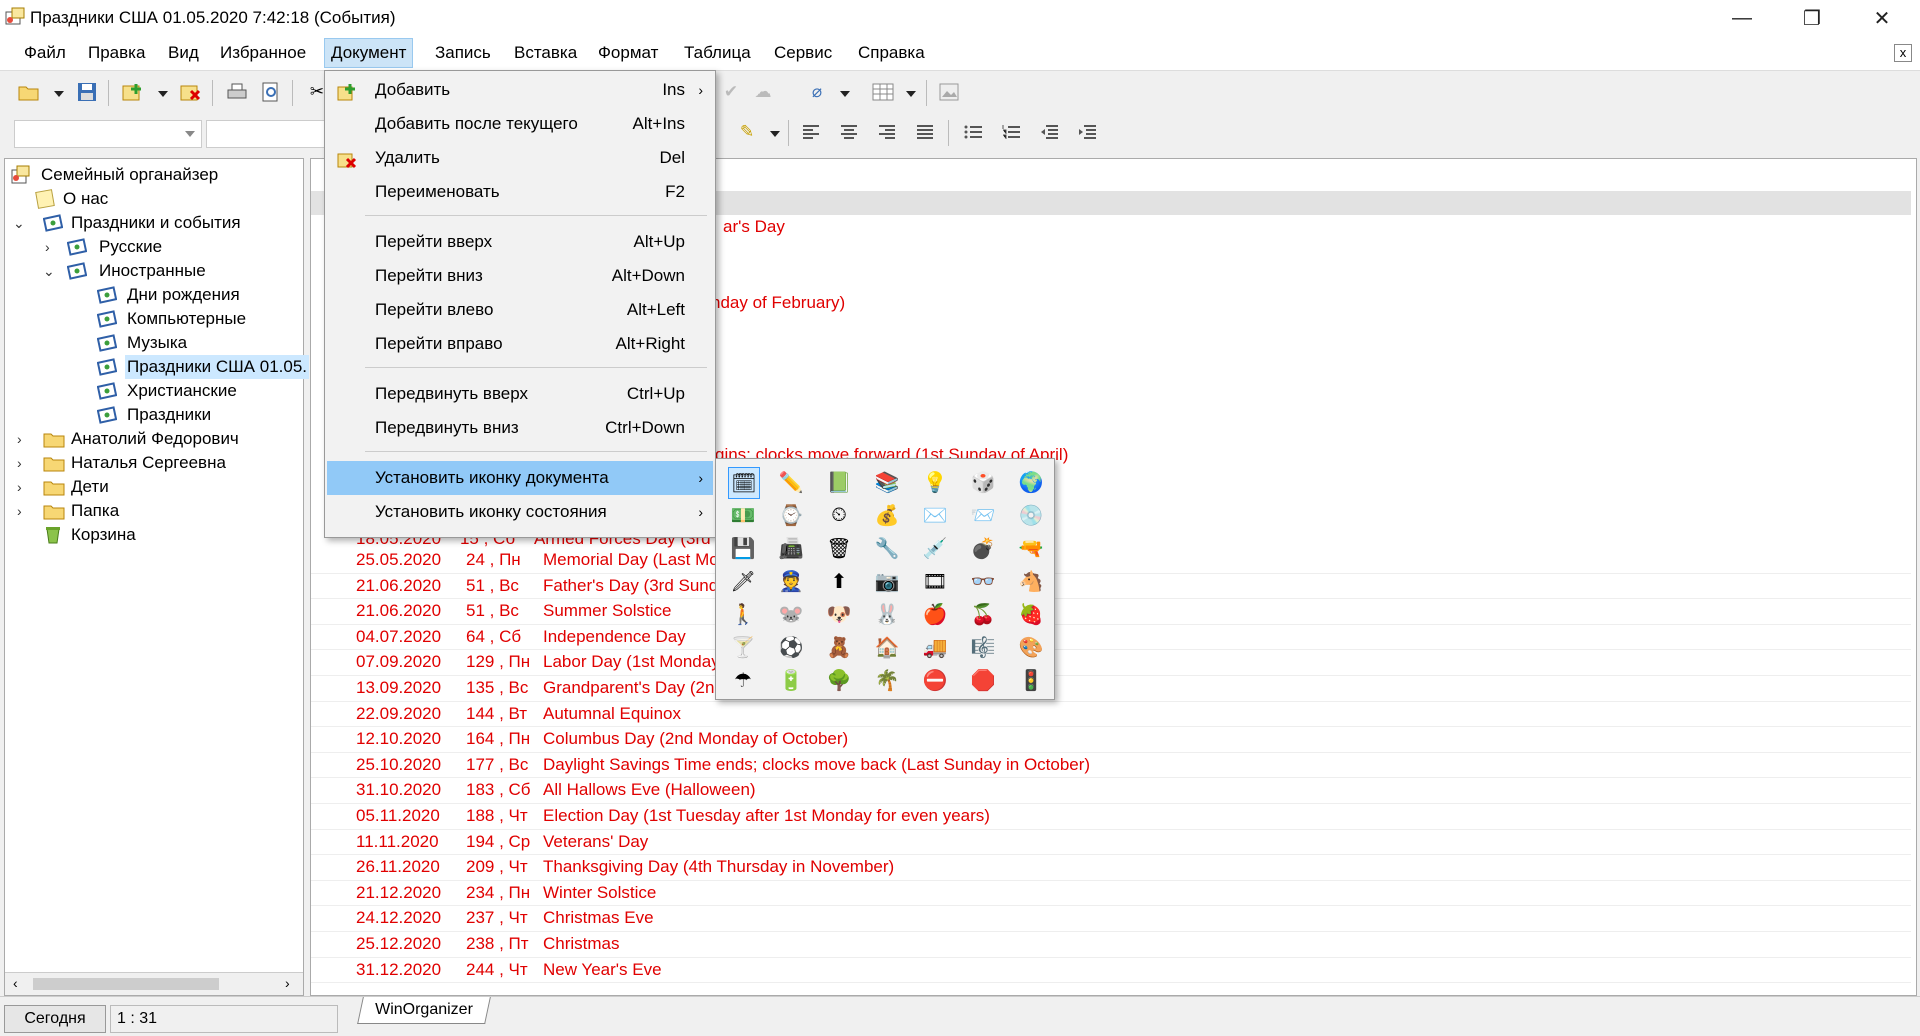 This screenshot has width=1920, height=1036. What do you see at coordinates (520, 242) in the screenshot?
I see `menu-item-go-up: Перейти вверх Alt+Up` at bounding box center [520, 242].